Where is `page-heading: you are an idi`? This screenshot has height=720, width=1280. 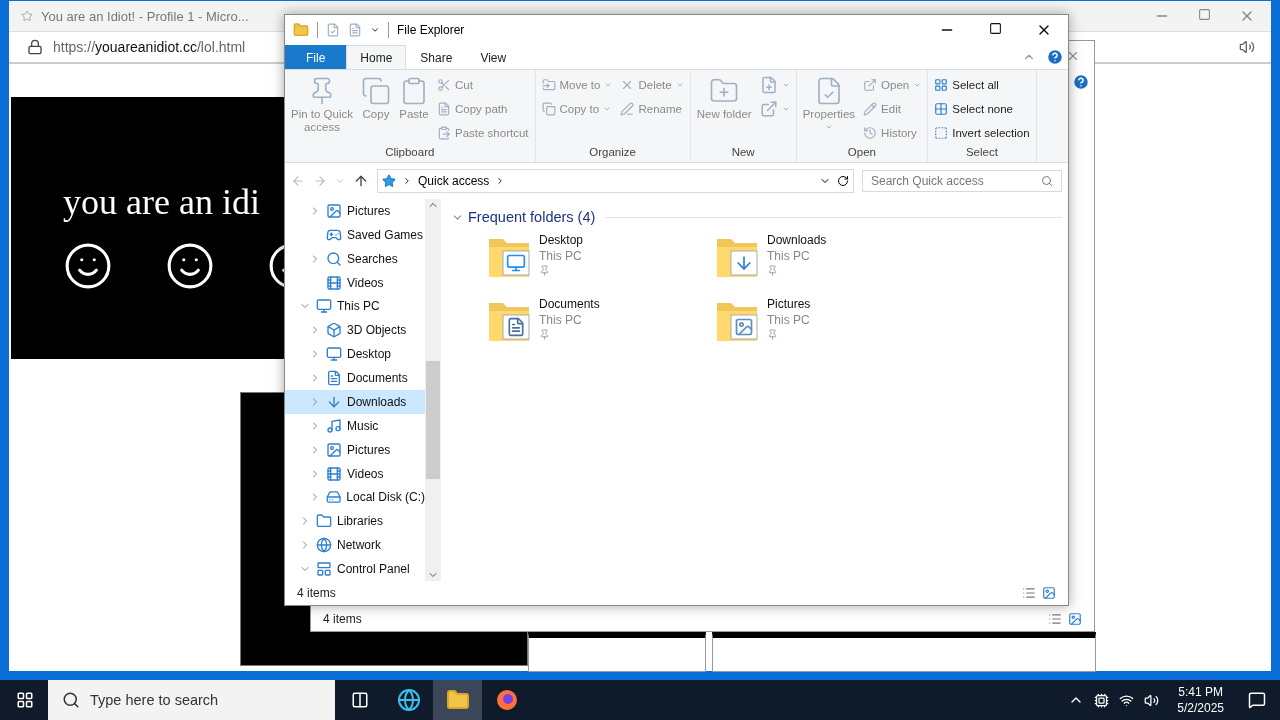 page-heading: you are an idi is located at coordinates (161, 202).